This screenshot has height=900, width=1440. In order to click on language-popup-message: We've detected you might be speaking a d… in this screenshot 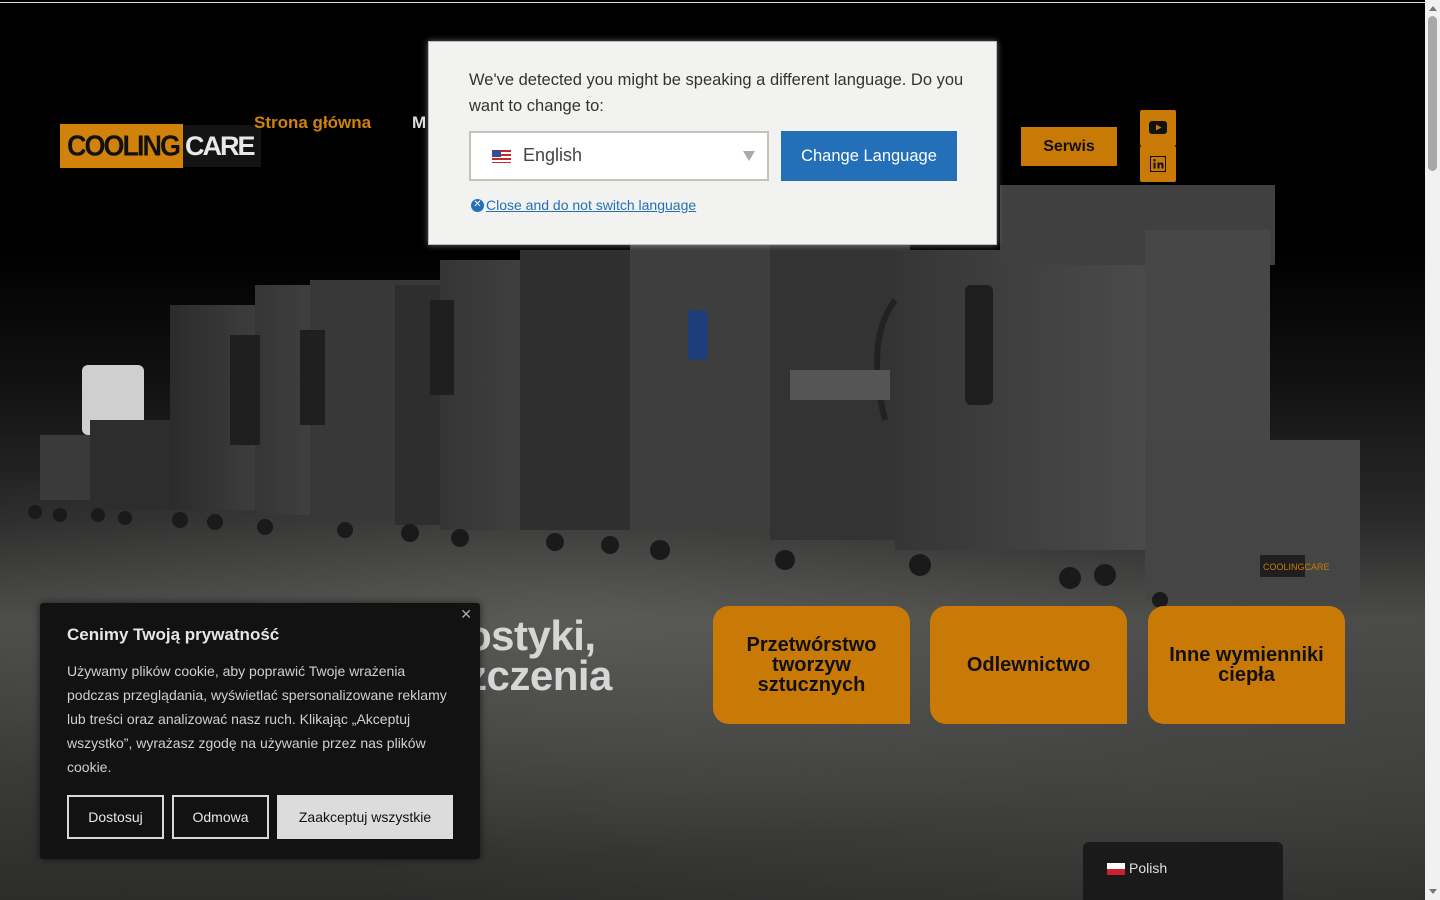, I will do `click(716, 93)`.